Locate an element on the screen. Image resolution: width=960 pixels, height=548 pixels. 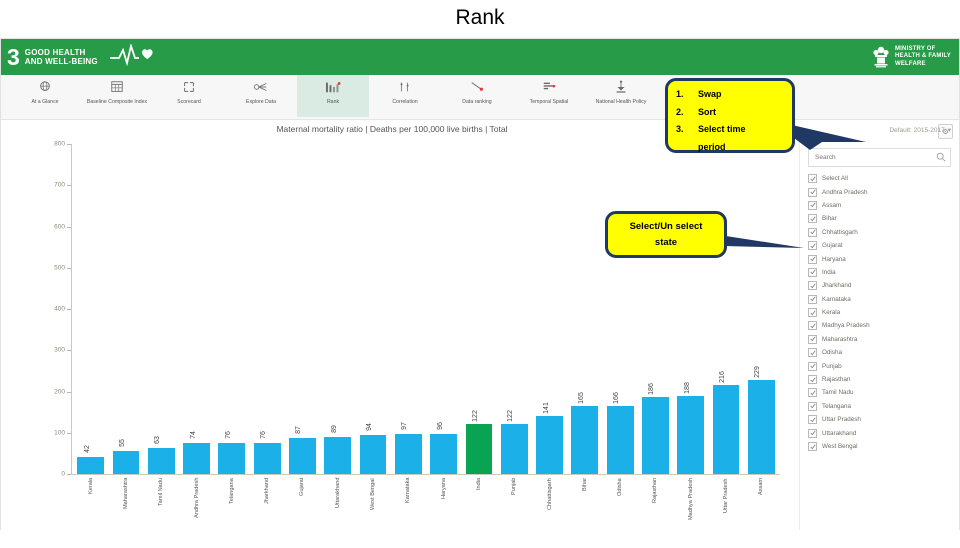
bar-item: 188 is located at coordinates (690, 309).